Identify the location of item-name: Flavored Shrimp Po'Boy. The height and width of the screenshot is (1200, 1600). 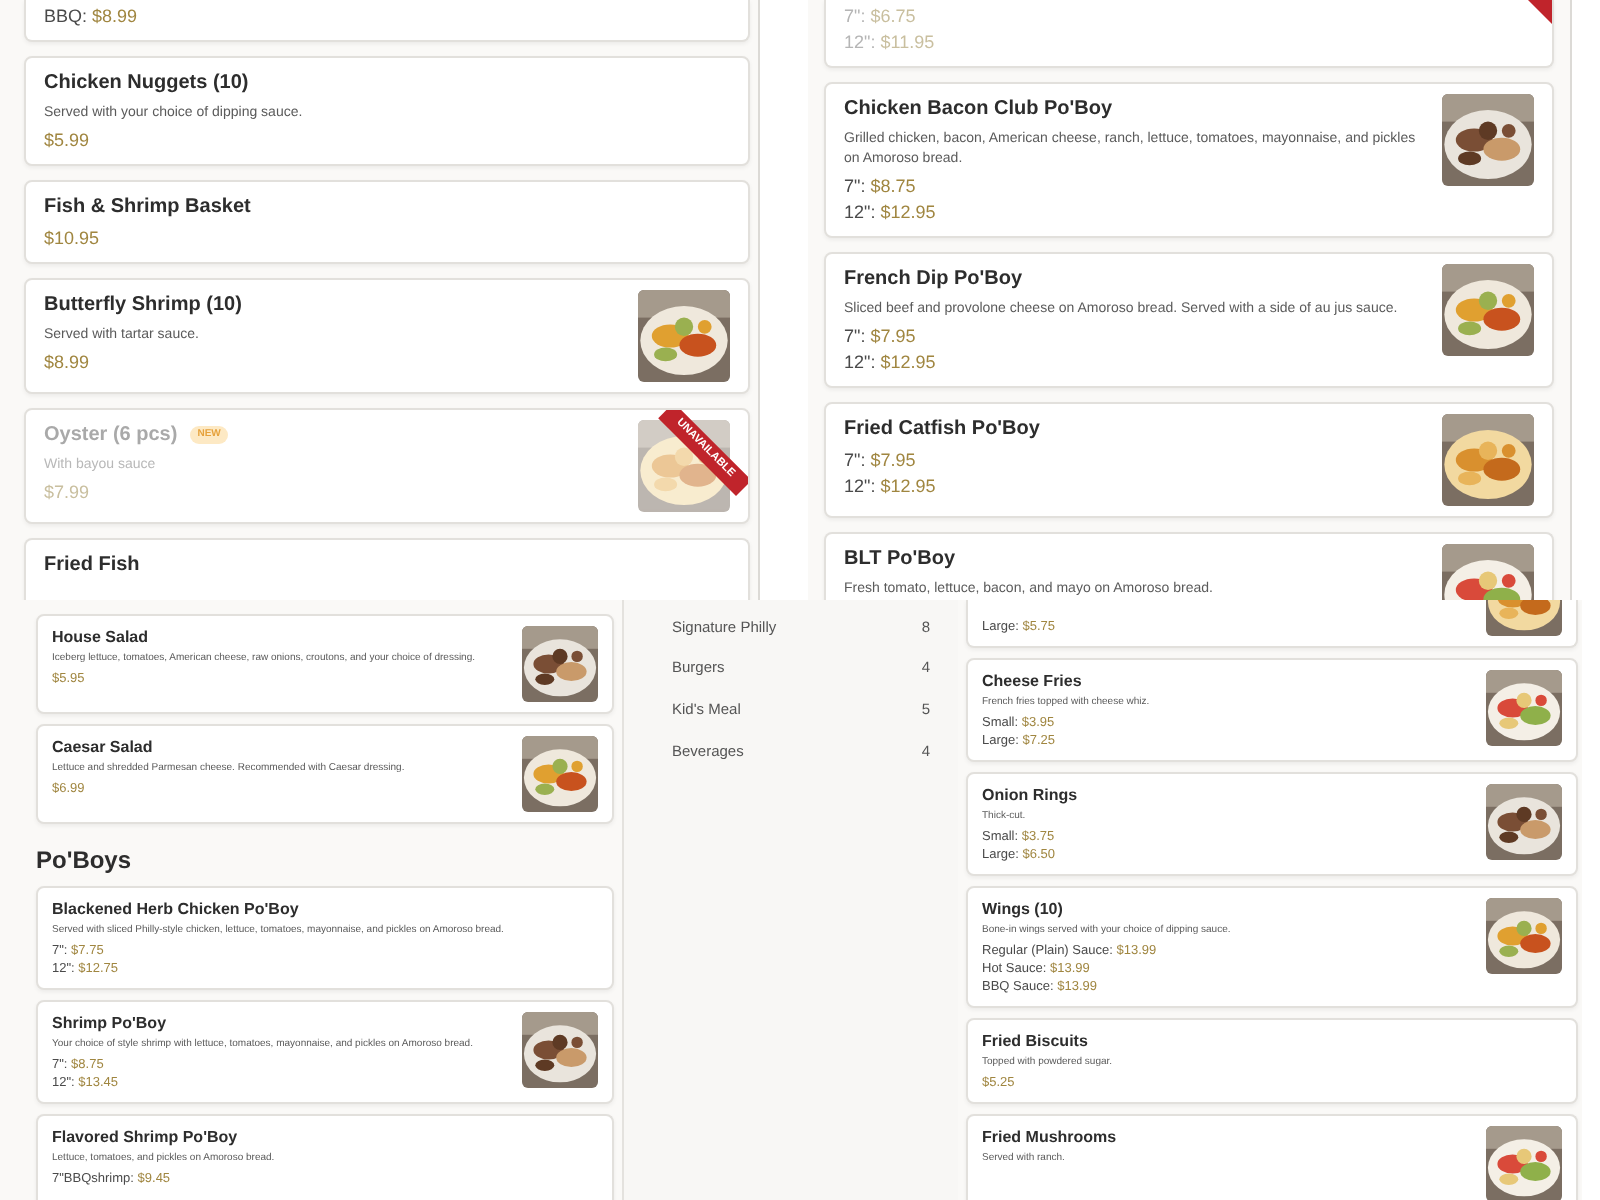
(145, 1137).